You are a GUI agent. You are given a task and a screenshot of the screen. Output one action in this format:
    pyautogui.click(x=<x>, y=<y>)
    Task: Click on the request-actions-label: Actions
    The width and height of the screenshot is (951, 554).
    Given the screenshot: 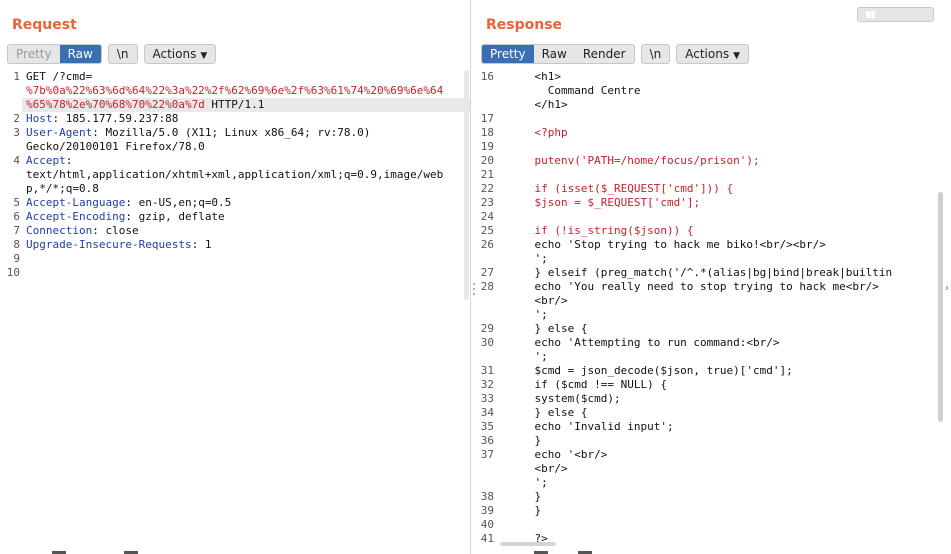 What is the action you would take?
    pyautogui.click(x=174, y=54)
    